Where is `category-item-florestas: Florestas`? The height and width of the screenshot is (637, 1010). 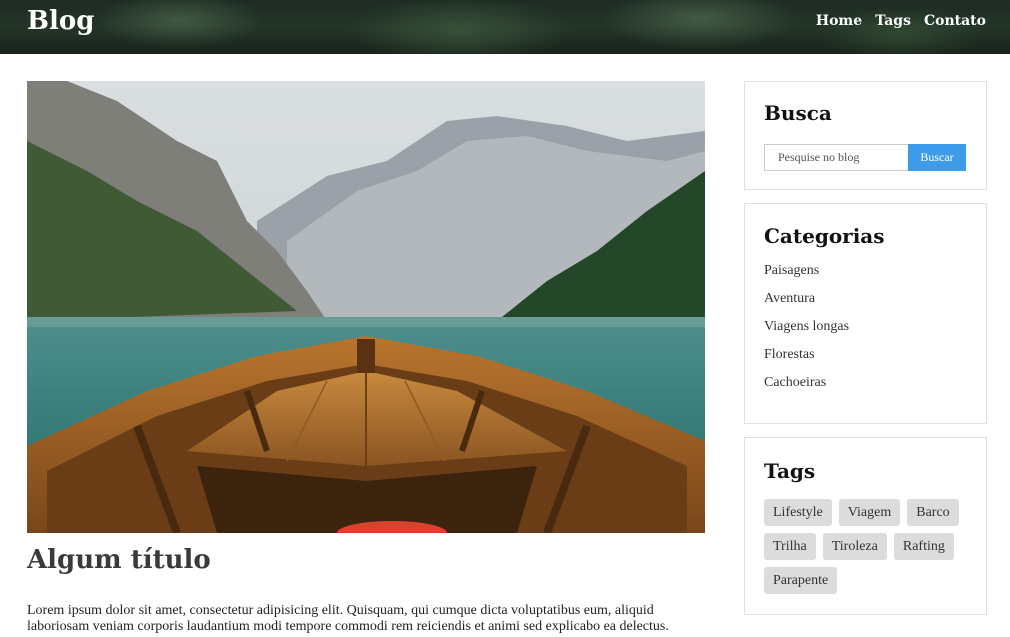
category-item-florestas: Florestas is located at coordinates (865, 359).